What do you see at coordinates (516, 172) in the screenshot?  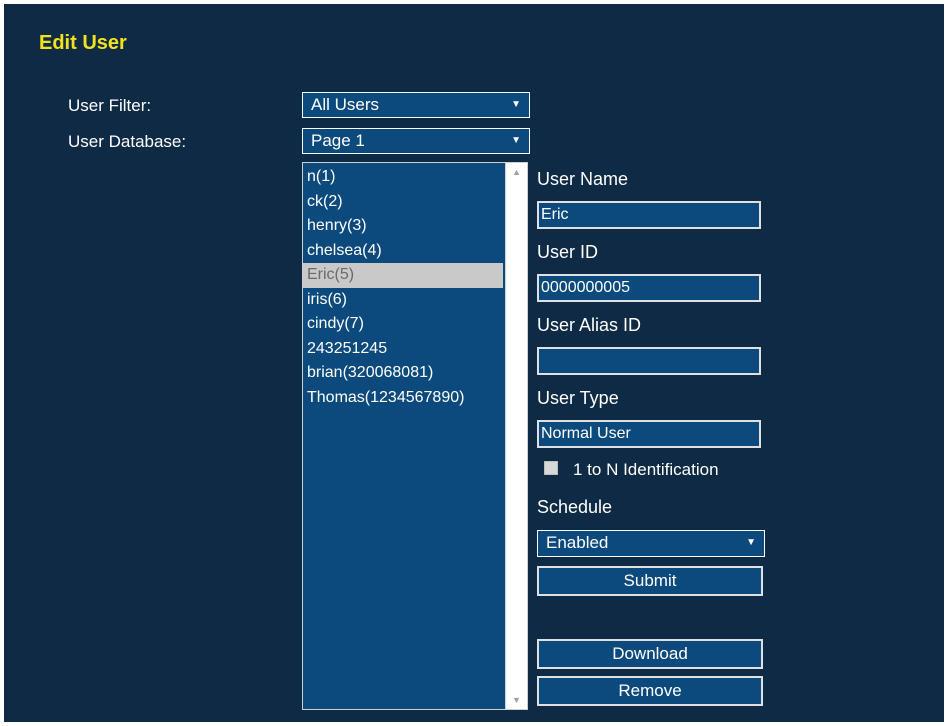 I see `chevron-up-icon: ▲` at bounding box center [516, 172].